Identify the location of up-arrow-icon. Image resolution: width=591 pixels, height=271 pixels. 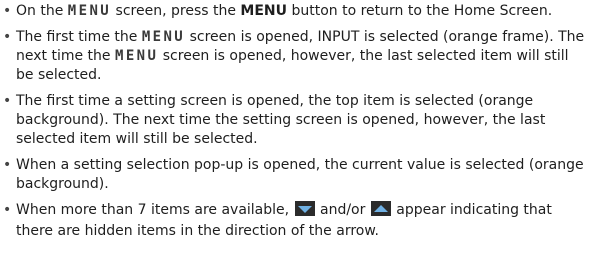
(380, 211).